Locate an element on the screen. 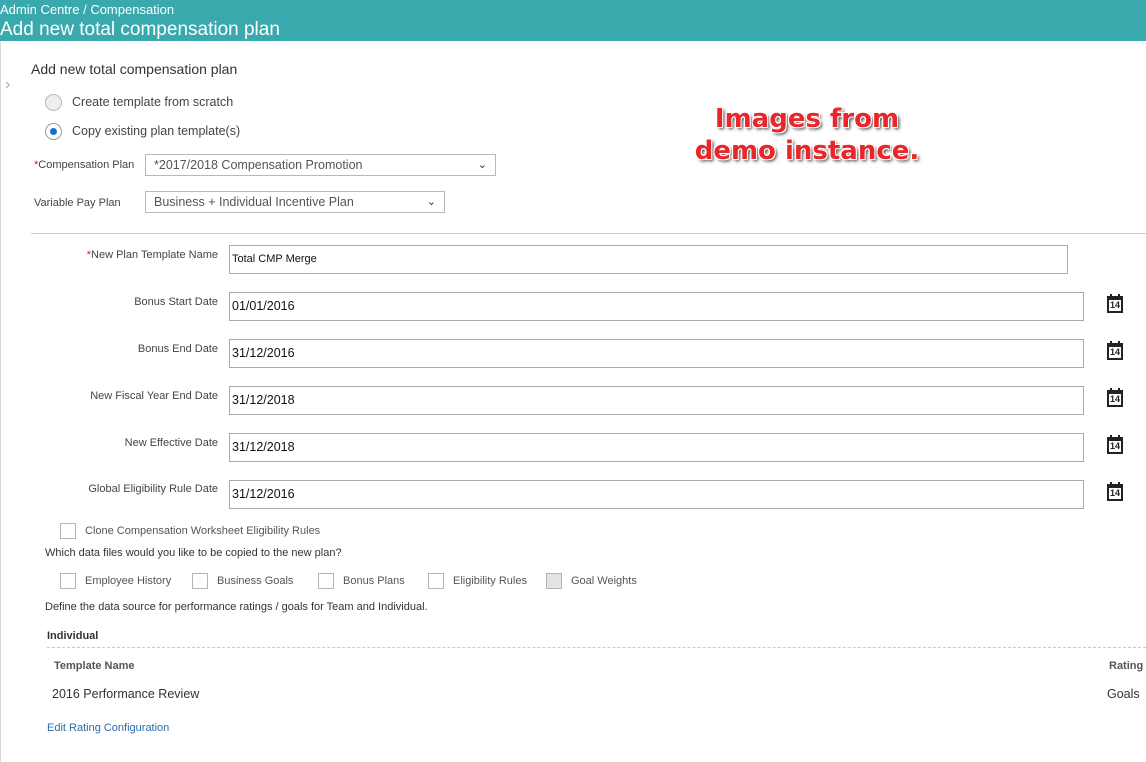 This screenshot has height=762, width=1146. data-file-eligibility-rules: Eligibility Rules is located at coordinates (477, 581).